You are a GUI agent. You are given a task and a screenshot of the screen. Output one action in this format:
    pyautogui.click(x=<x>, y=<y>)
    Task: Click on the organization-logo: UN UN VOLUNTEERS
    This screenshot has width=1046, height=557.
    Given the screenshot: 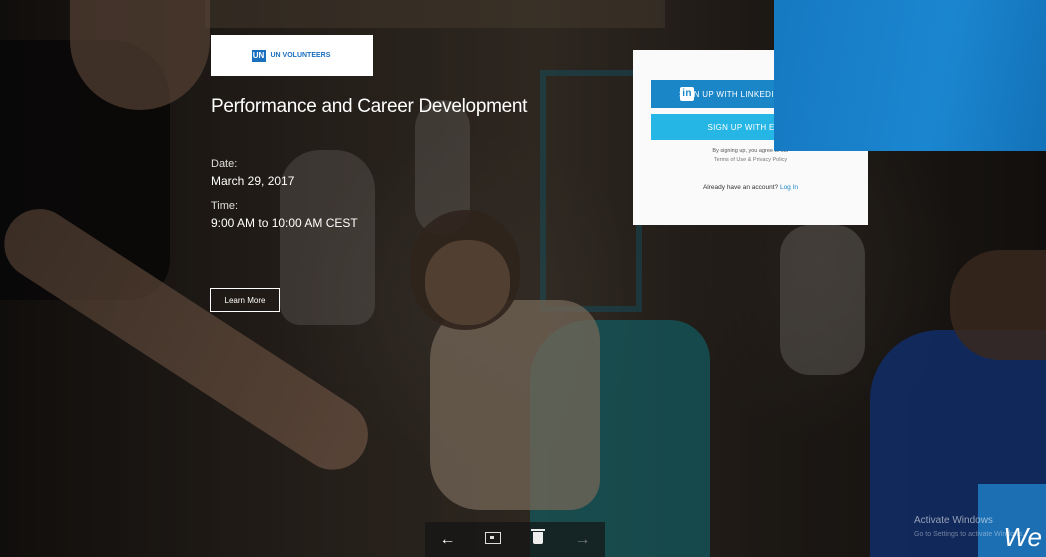 What is the action you would take?
    pyautogui.click(x=292, y=55)
    